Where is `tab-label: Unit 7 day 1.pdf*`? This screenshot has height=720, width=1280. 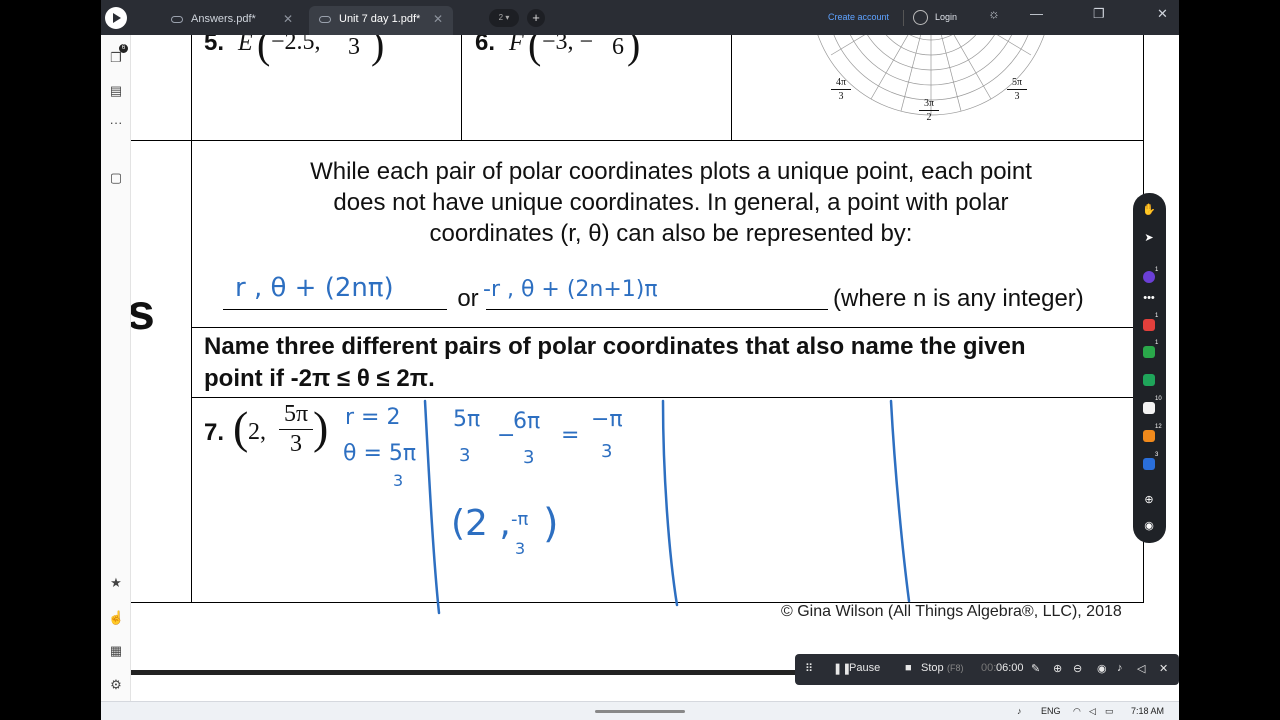
tab-label: Unit 7 day 1.pdf* is located at coordinates (380, 19).